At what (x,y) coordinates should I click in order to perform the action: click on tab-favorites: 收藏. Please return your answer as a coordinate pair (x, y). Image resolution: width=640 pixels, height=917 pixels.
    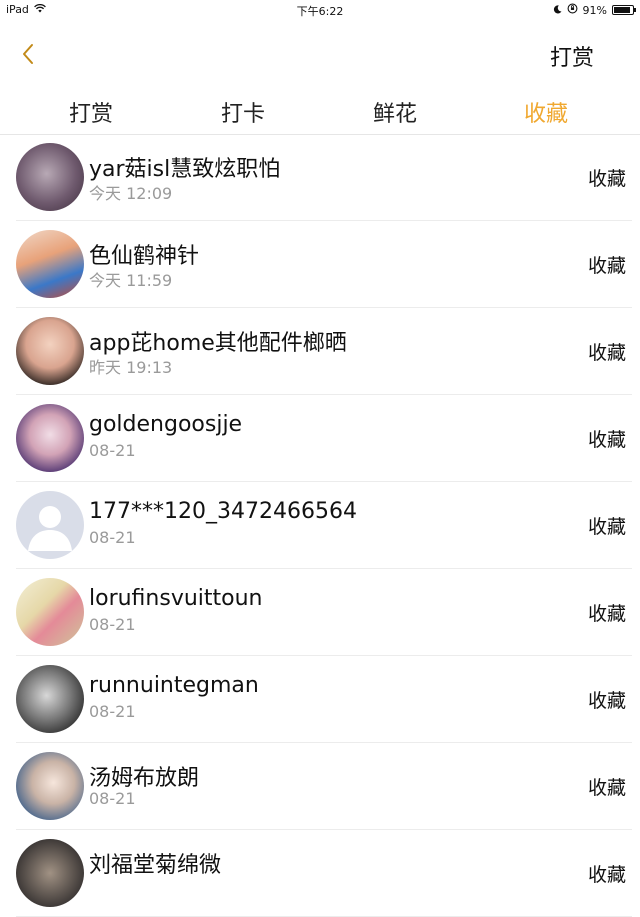
    Looking at the image, I should click on (546, 112).